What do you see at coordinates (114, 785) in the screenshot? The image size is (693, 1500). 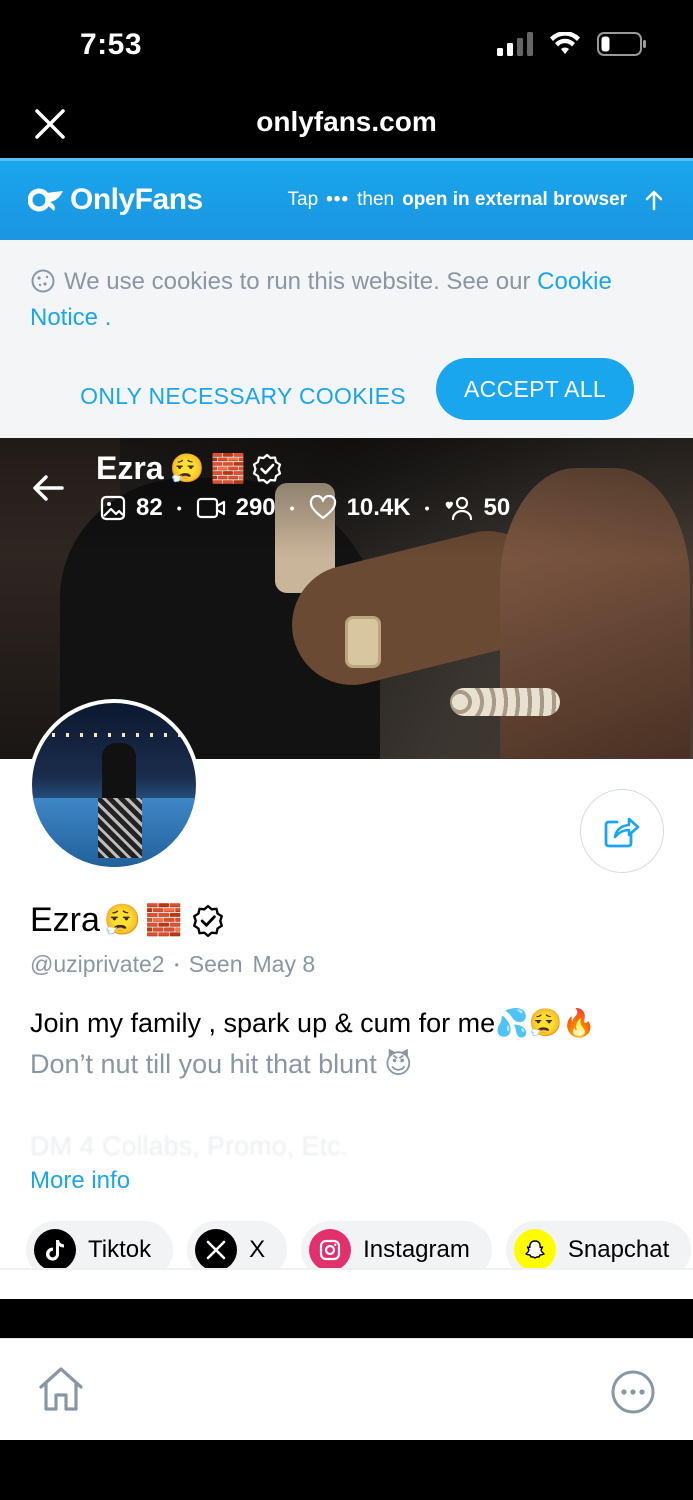 I see `avatar` at bounding box center [114, 785].